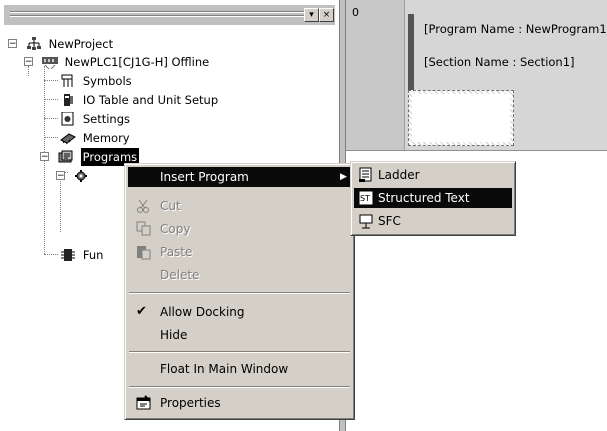 The width and height of the screenshot is (607, 431). Describe the element at coordinates (150, 99) in the screenshot. I see `tree-label-io-table: IO Table and Unit Setup` at that location.